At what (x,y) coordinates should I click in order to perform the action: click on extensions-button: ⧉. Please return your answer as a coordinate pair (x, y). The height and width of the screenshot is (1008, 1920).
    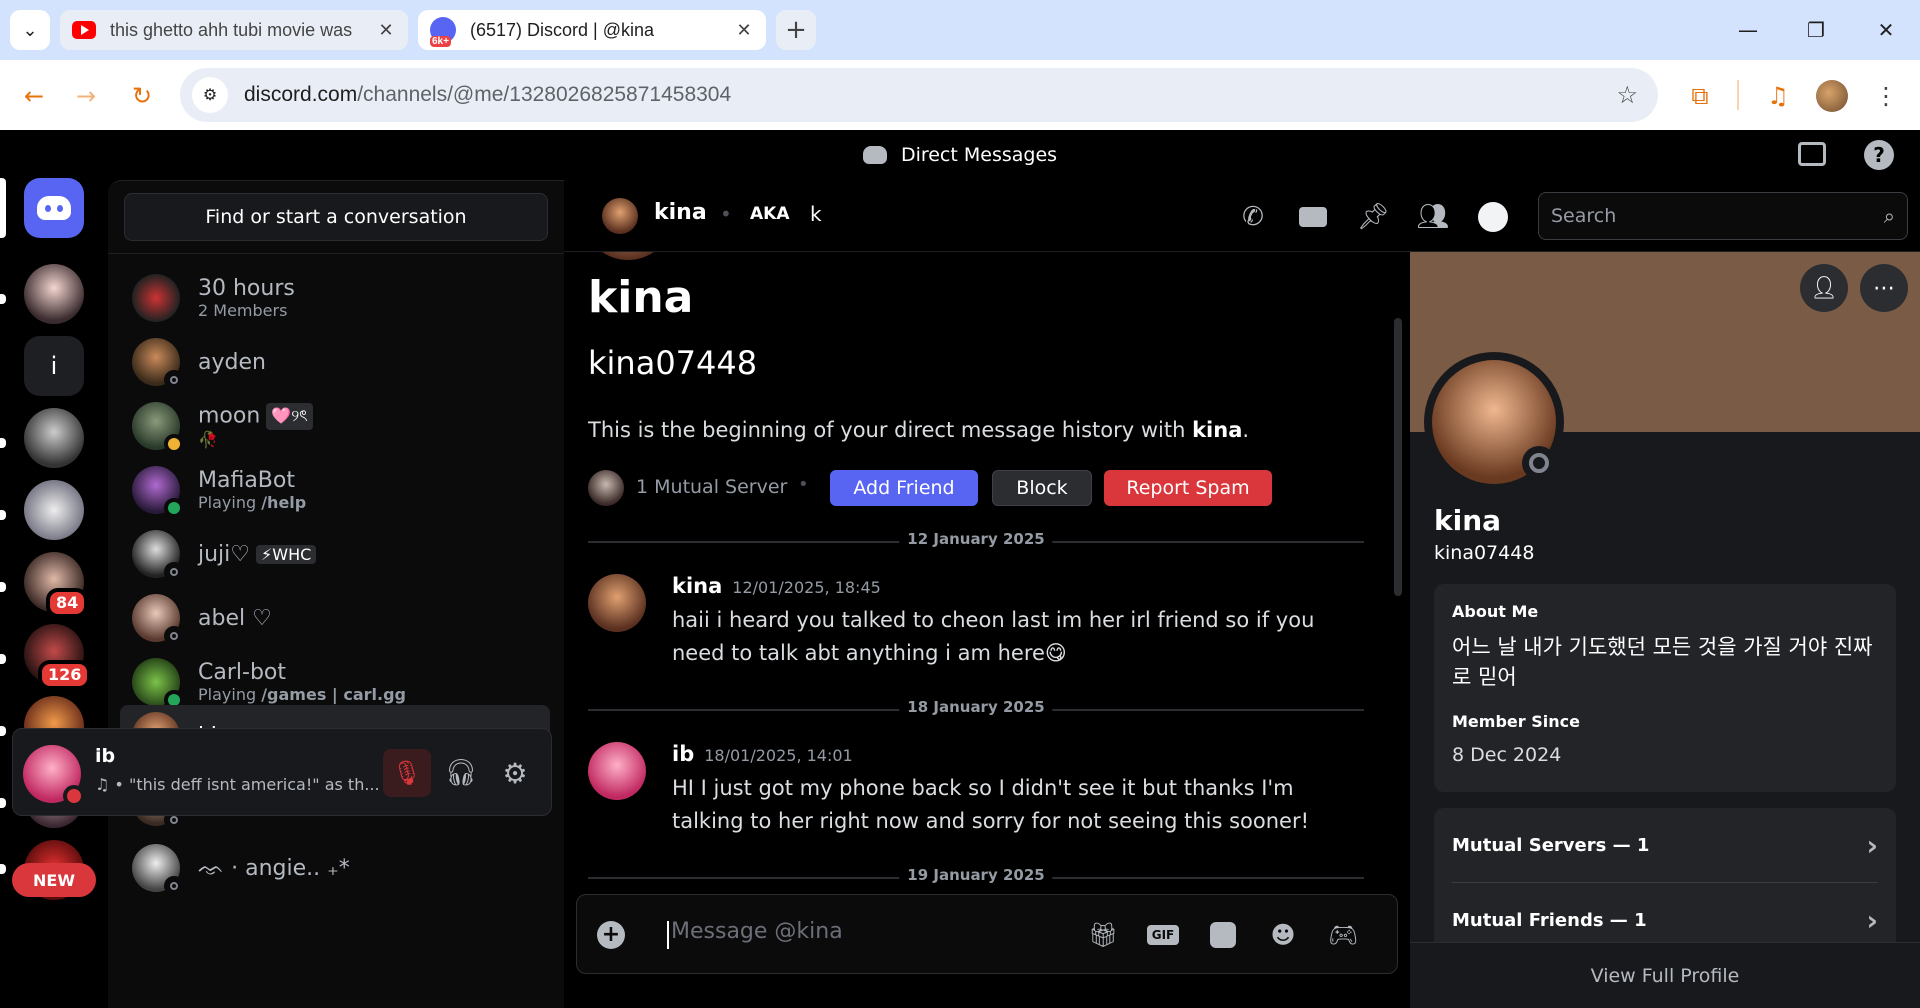
    Looking at the image, I should click on (1700, 96).